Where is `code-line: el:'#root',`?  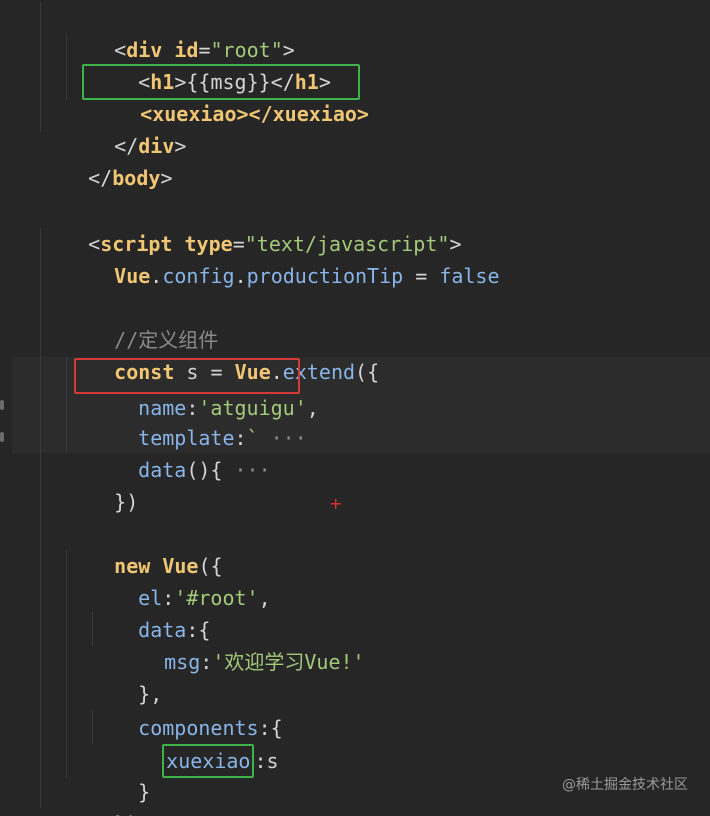 code-line: el:'#root', is located at coordinates (180, 580).